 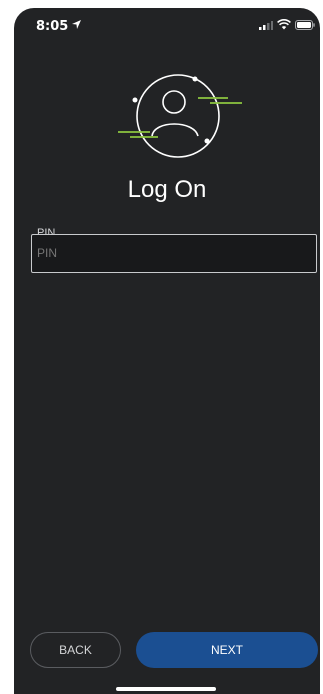 What do you see at coordinates (266, 25) in the screenshot?
I see `signal-icon` at bounding box center [266, 25].